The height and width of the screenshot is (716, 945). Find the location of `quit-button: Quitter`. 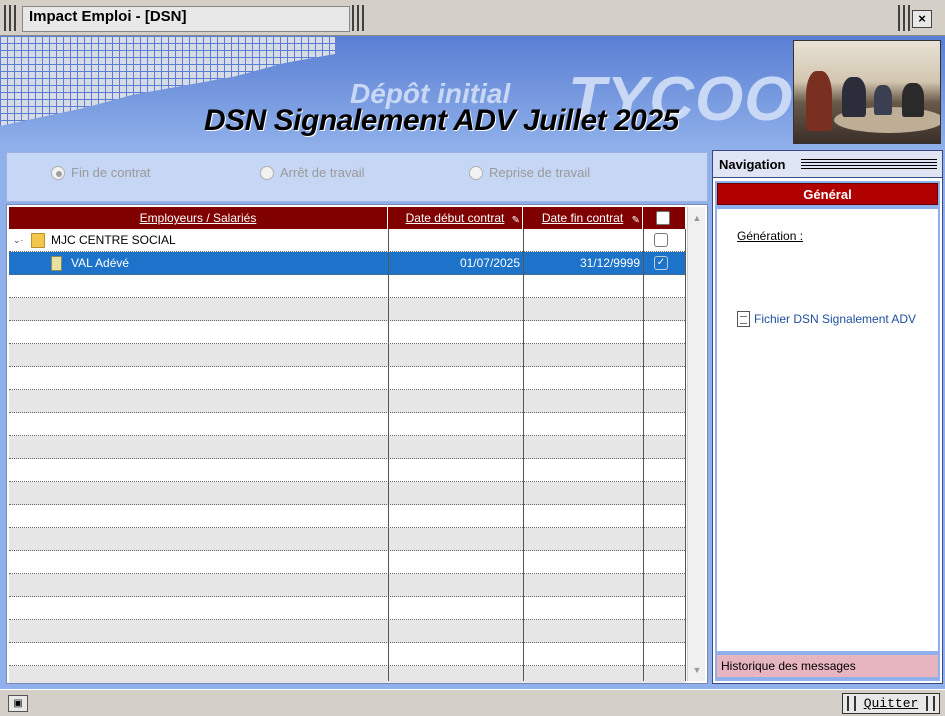

quit-button: Quitter is located at coordinates (891, 703).